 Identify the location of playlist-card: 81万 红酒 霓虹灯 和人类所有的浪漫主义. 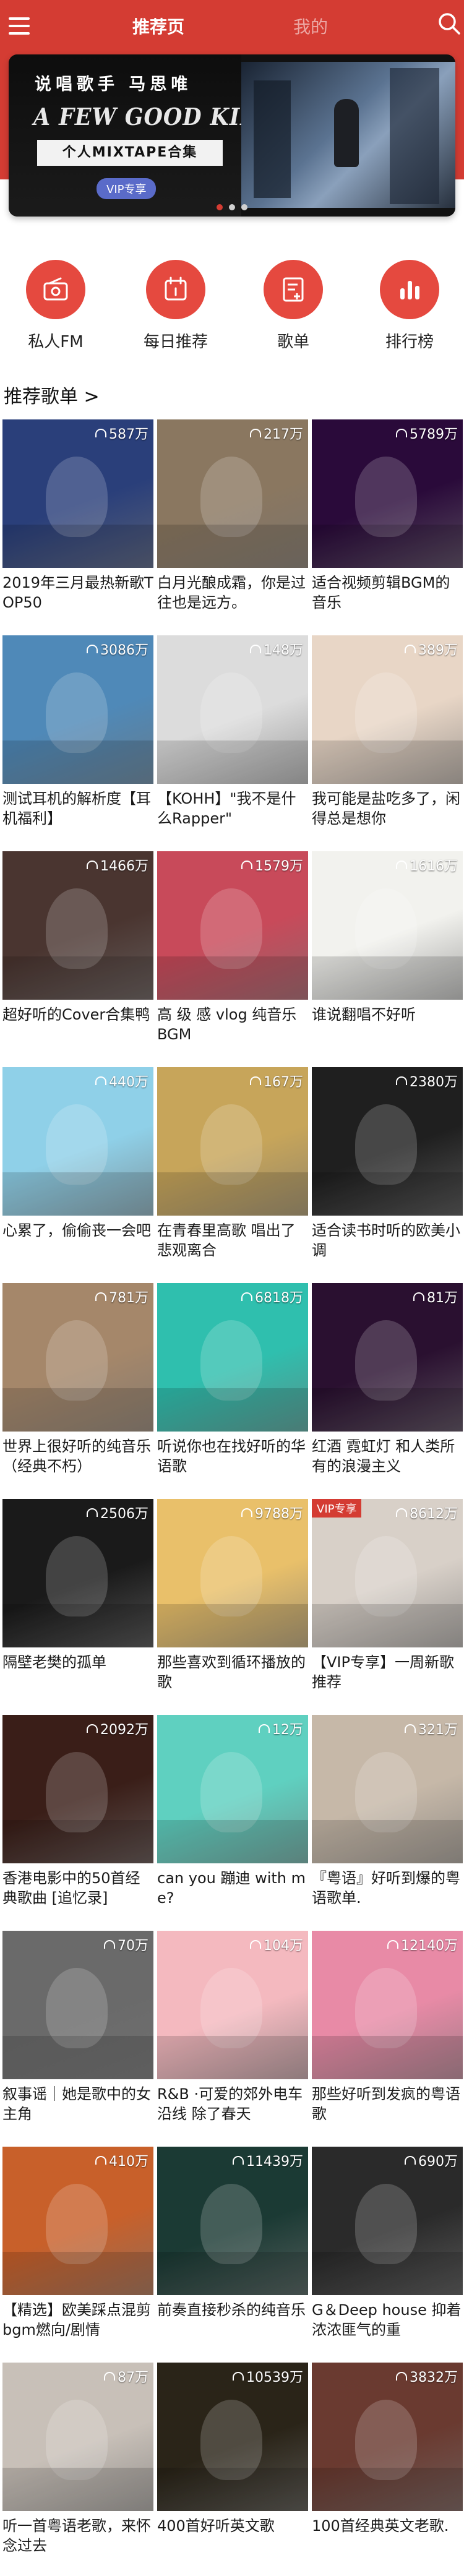
(387, 1388).